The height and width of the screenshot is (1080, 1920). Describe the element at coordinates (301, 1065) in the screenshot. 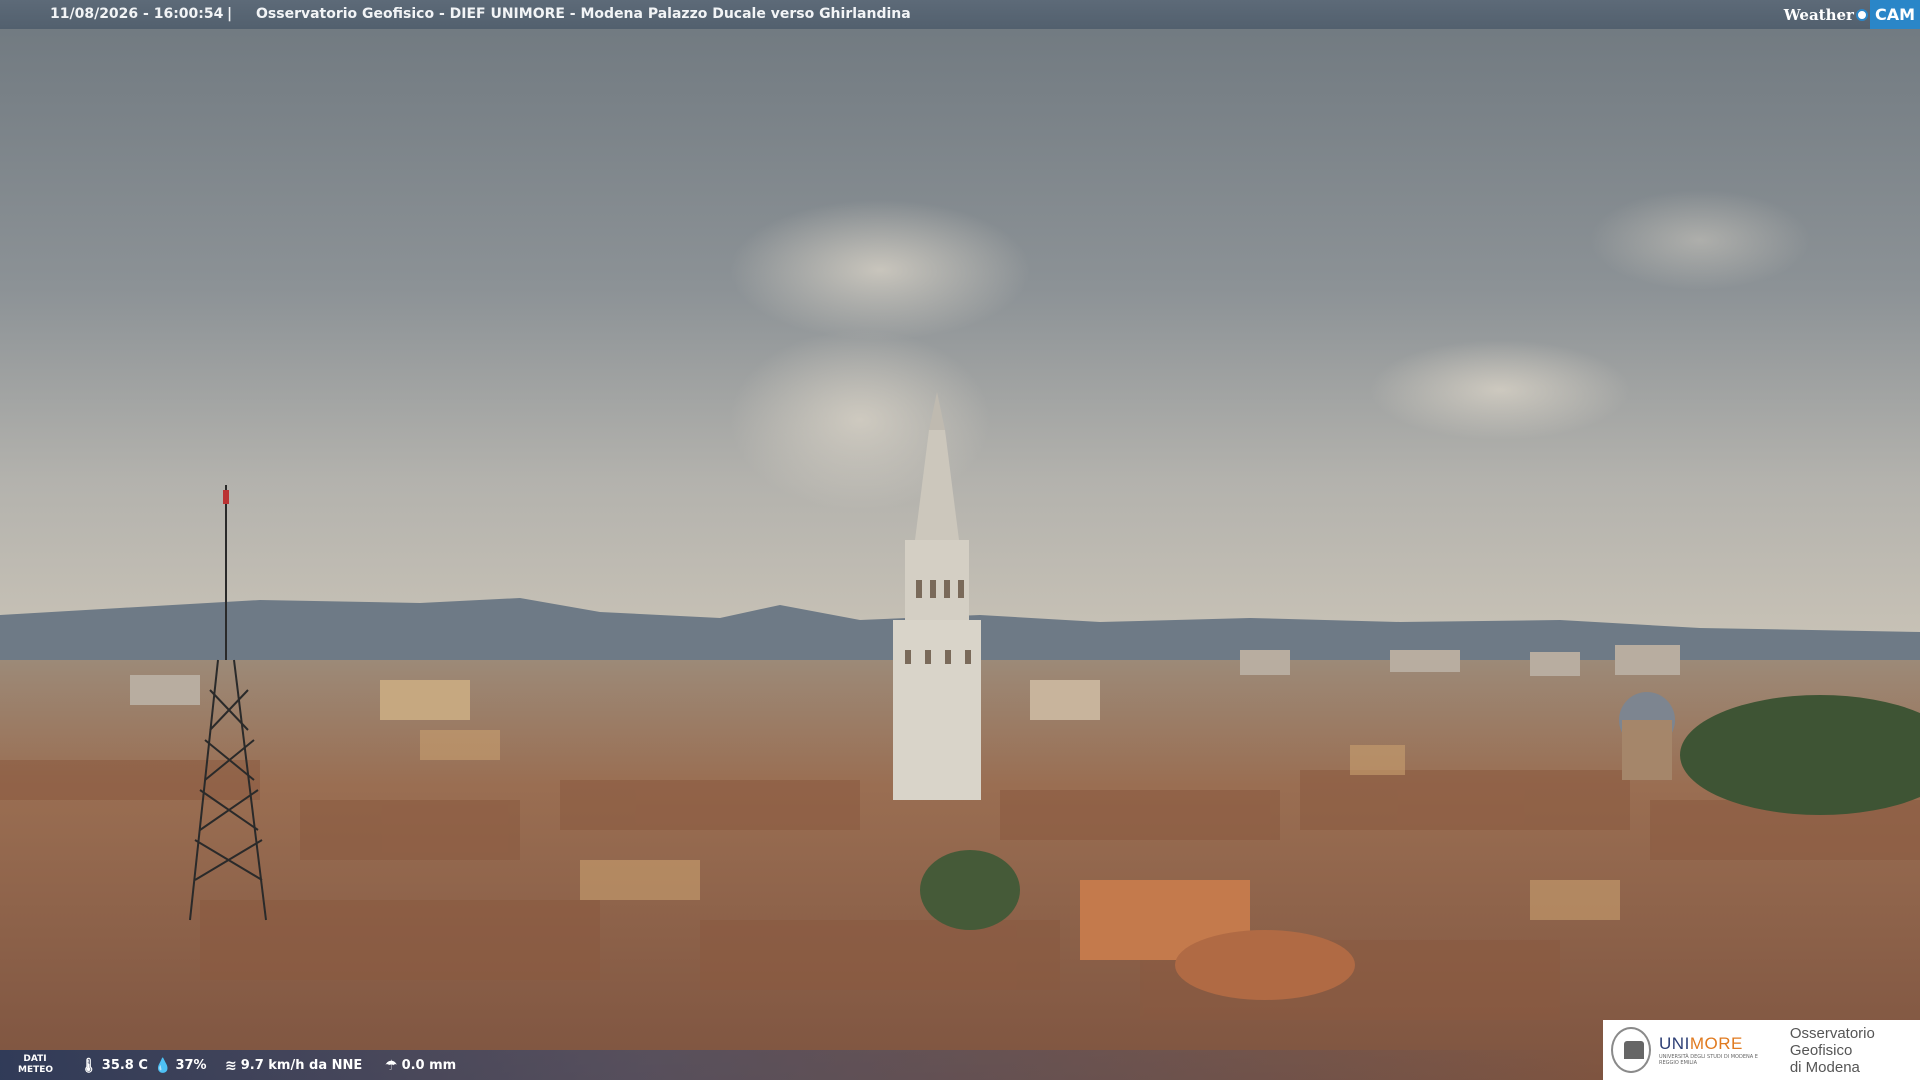

I see `wind-value: 9.7 km/h da NNE` at that location.